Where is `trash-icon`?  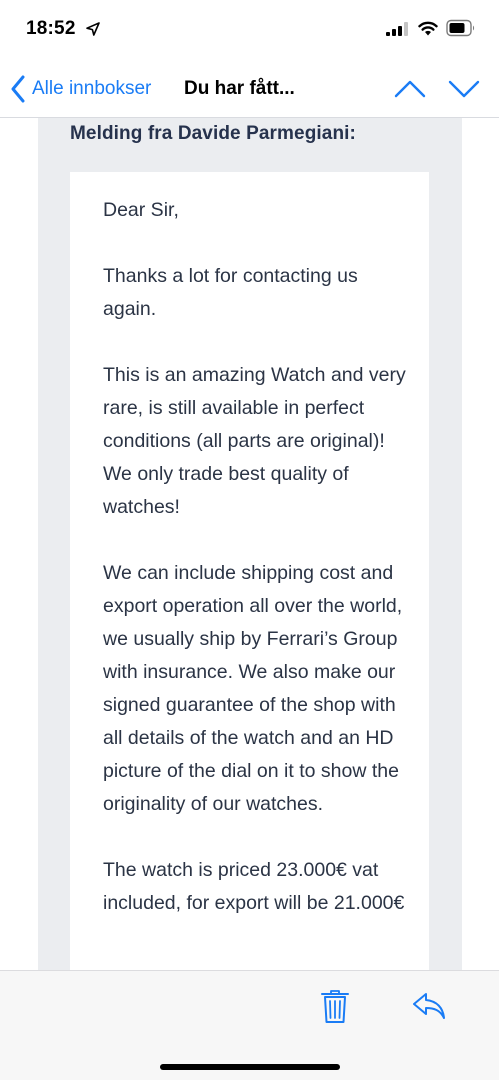
trash-icon is located at coordinates (335, 1007).